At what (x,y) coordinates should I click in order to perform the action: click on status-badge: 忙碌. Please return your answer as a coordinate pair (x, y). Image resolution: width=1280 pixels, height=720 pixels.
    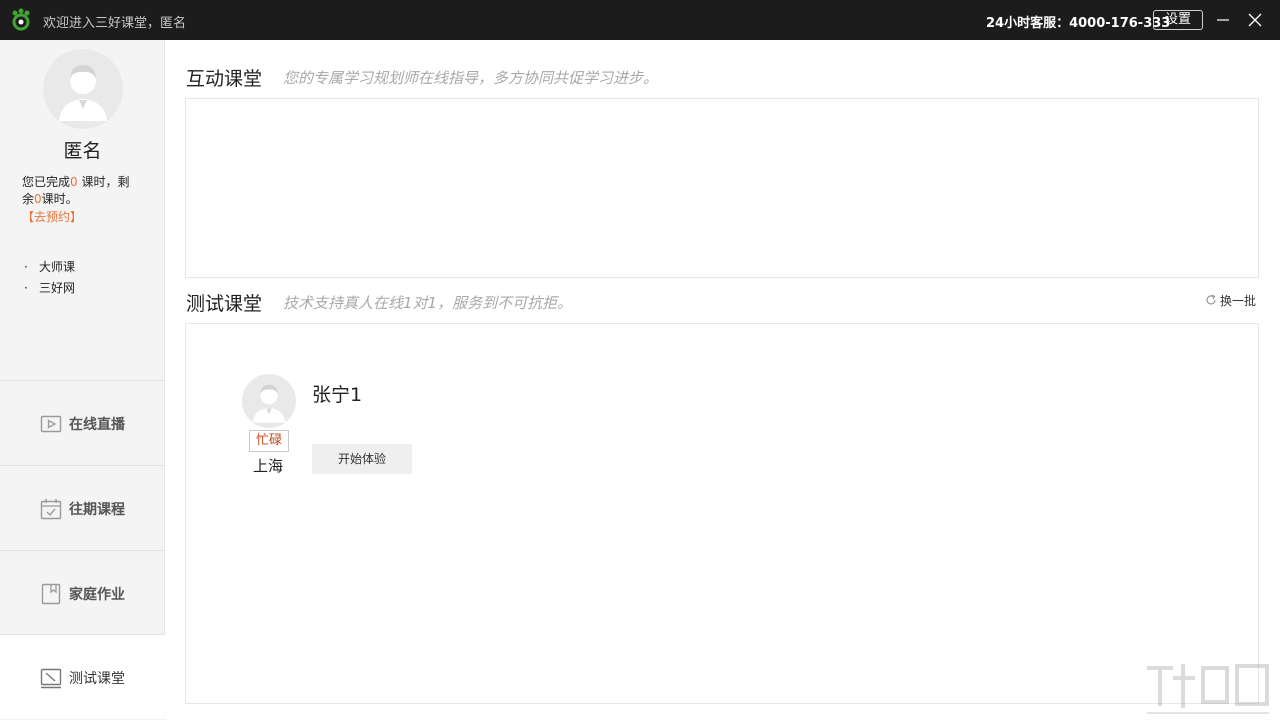
    Looking at the image, I should click on (269, 441).